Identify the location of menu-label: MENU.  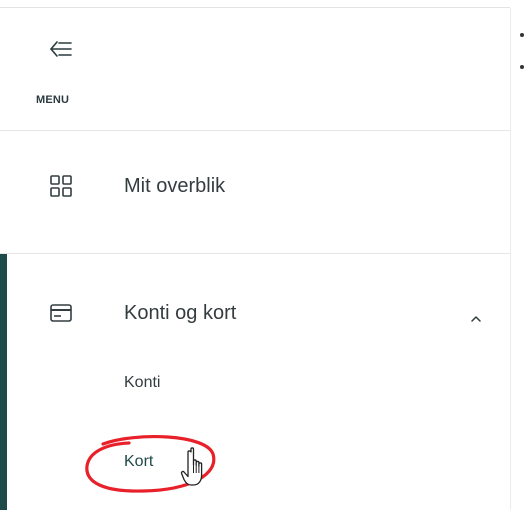
(53, 100).